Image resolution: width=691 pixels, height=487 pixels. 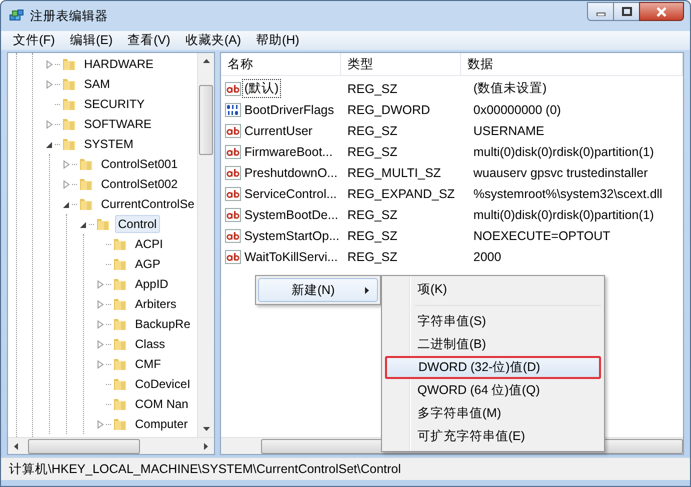 What do you see at coordinates (560, 173) in the screenshot?
I see `value-data: wuauserv gpsvc trustedinstaller` at bounding box center [560, 173].